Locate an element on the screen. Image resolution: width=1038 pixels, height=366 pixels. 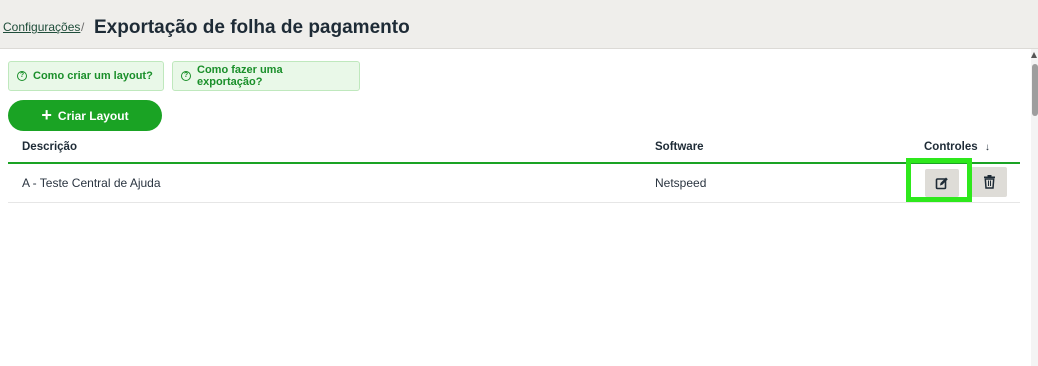
sort-down-icon: ↓ is located at coordinates (987, 147).